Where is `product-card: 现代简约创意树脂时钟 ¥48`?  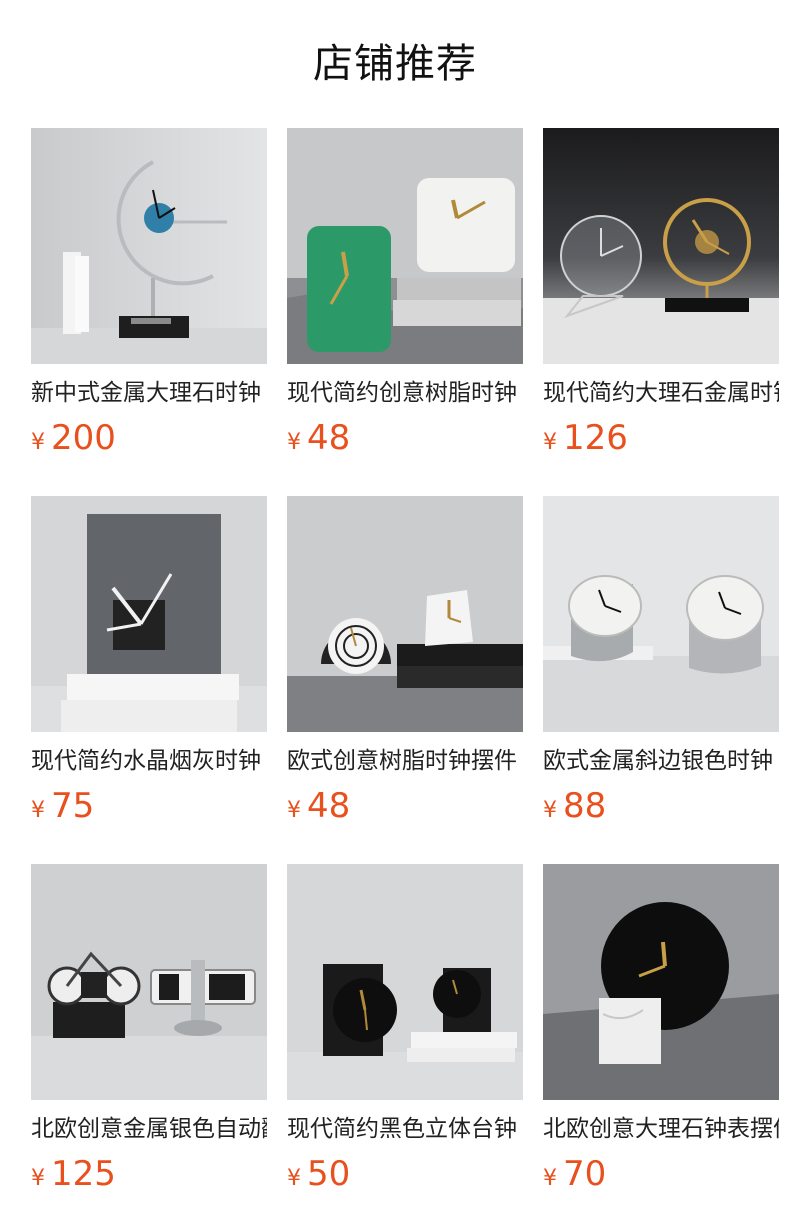 product-card: 现代简约创意树脂时钟 ¥48 is located at coordinates (405, 298).